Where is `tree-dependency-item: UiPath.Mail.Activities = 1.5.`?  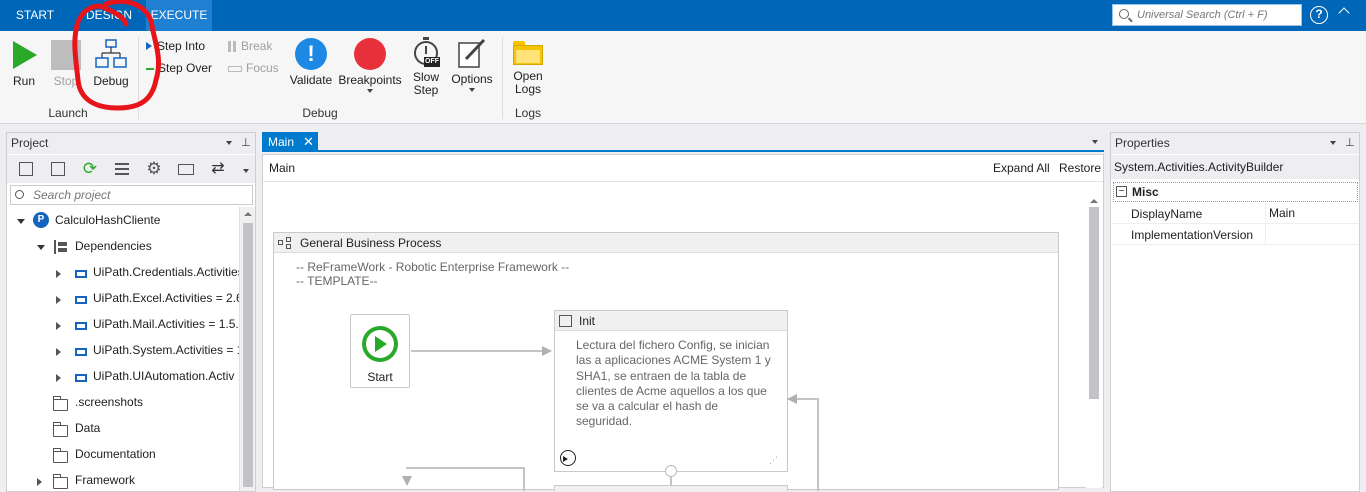 tree-dependency-item: UiPath.Mail.Activities = 1.5. is located at coordinates (166, 324).